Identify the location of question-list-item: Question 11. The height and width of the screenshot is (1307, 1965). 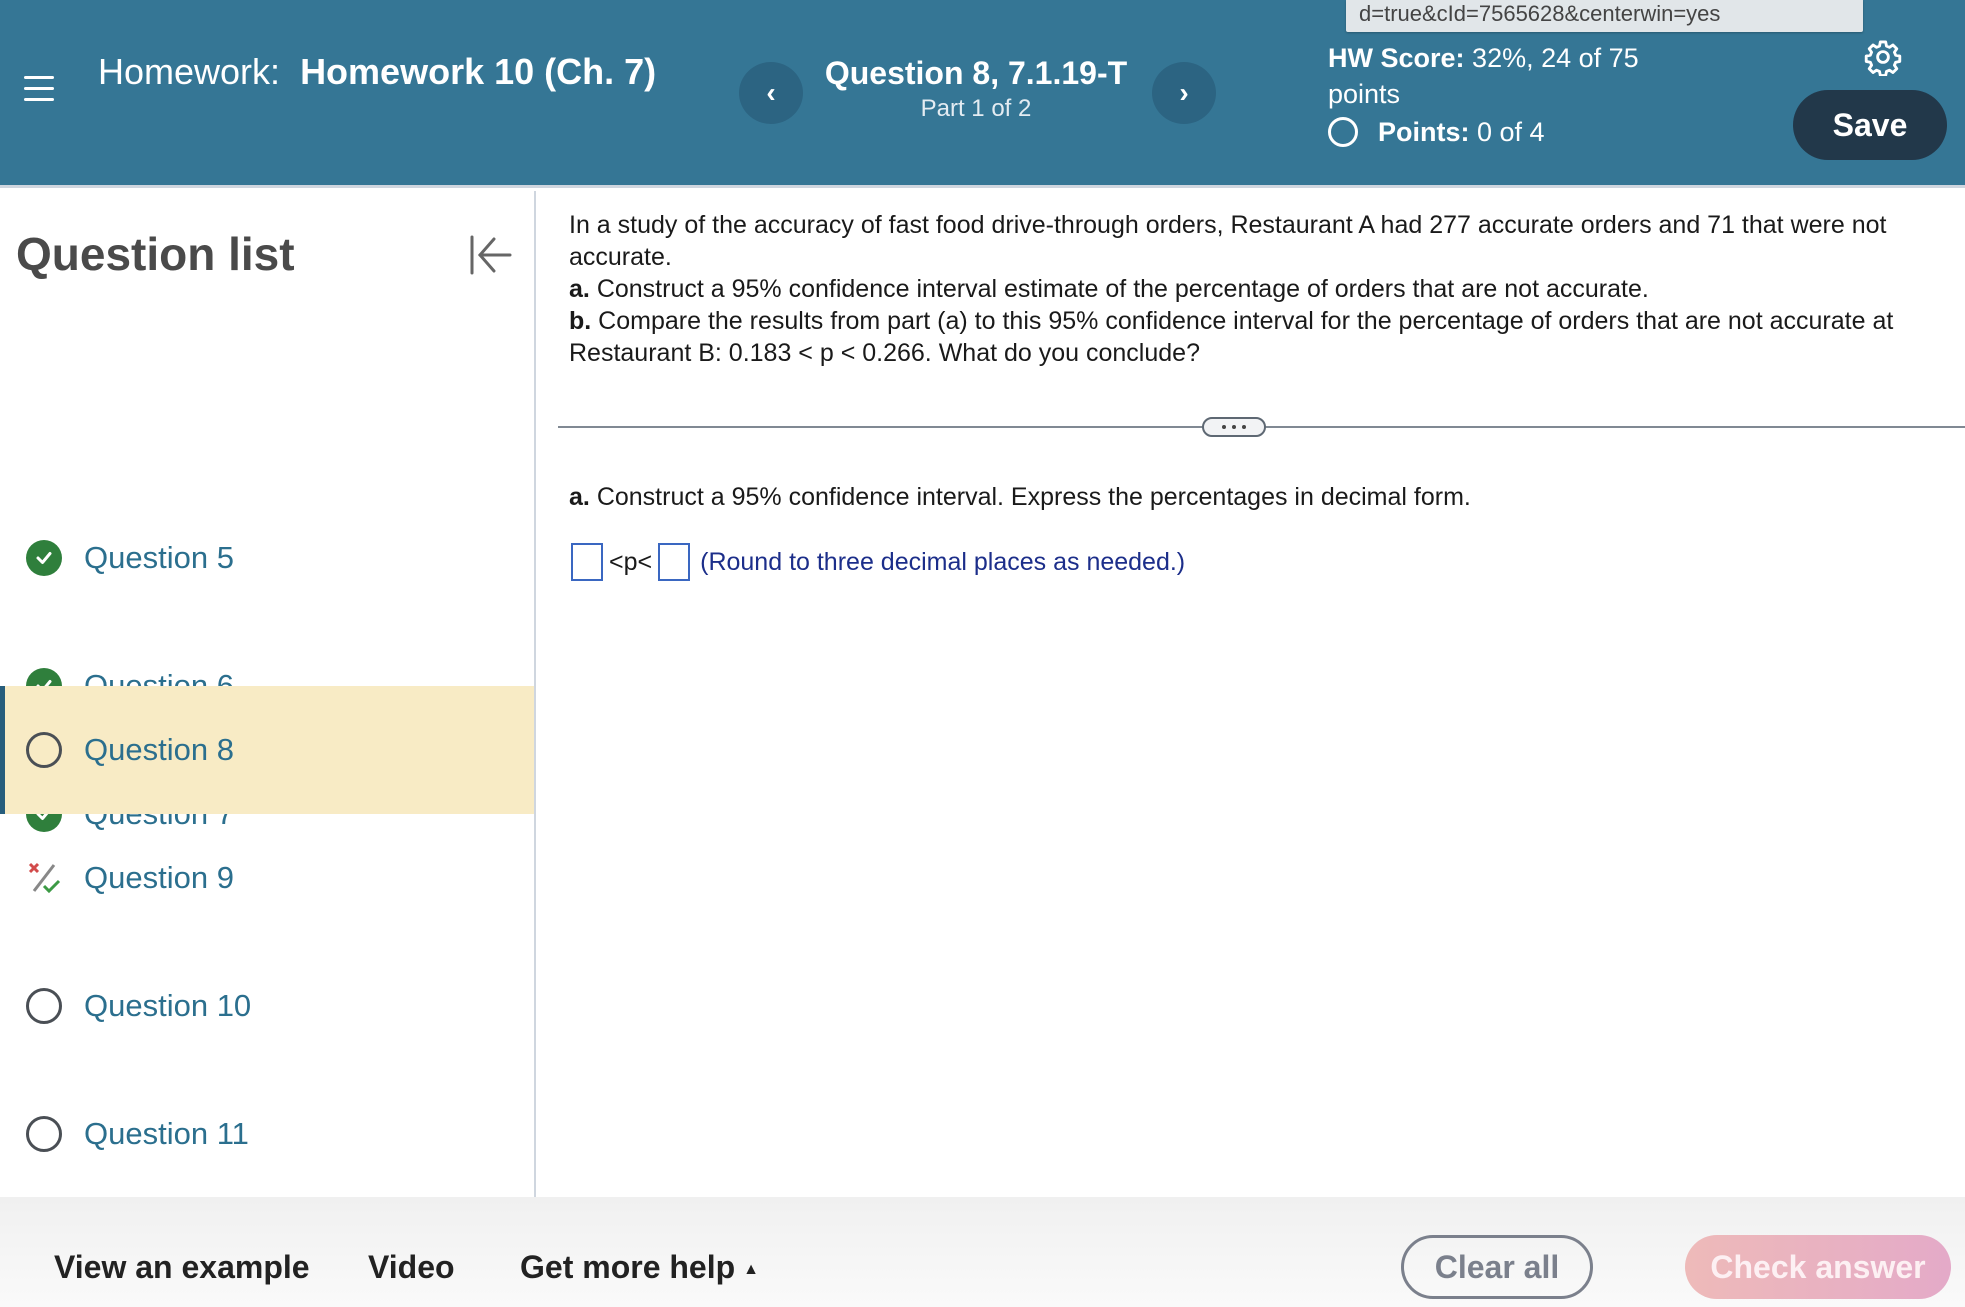
(267, 1134).